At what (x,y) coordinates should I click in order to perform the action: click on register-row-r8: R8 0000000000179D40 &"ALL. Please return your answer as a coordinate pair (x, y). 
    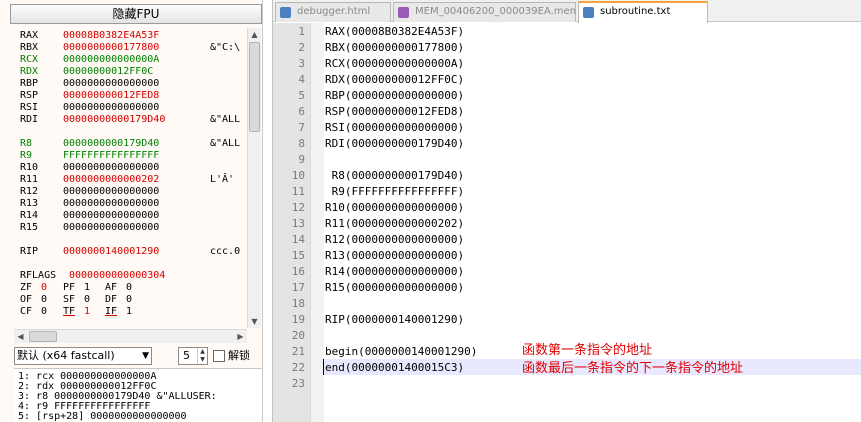
    Looking at the image, I should click on (134, 144).